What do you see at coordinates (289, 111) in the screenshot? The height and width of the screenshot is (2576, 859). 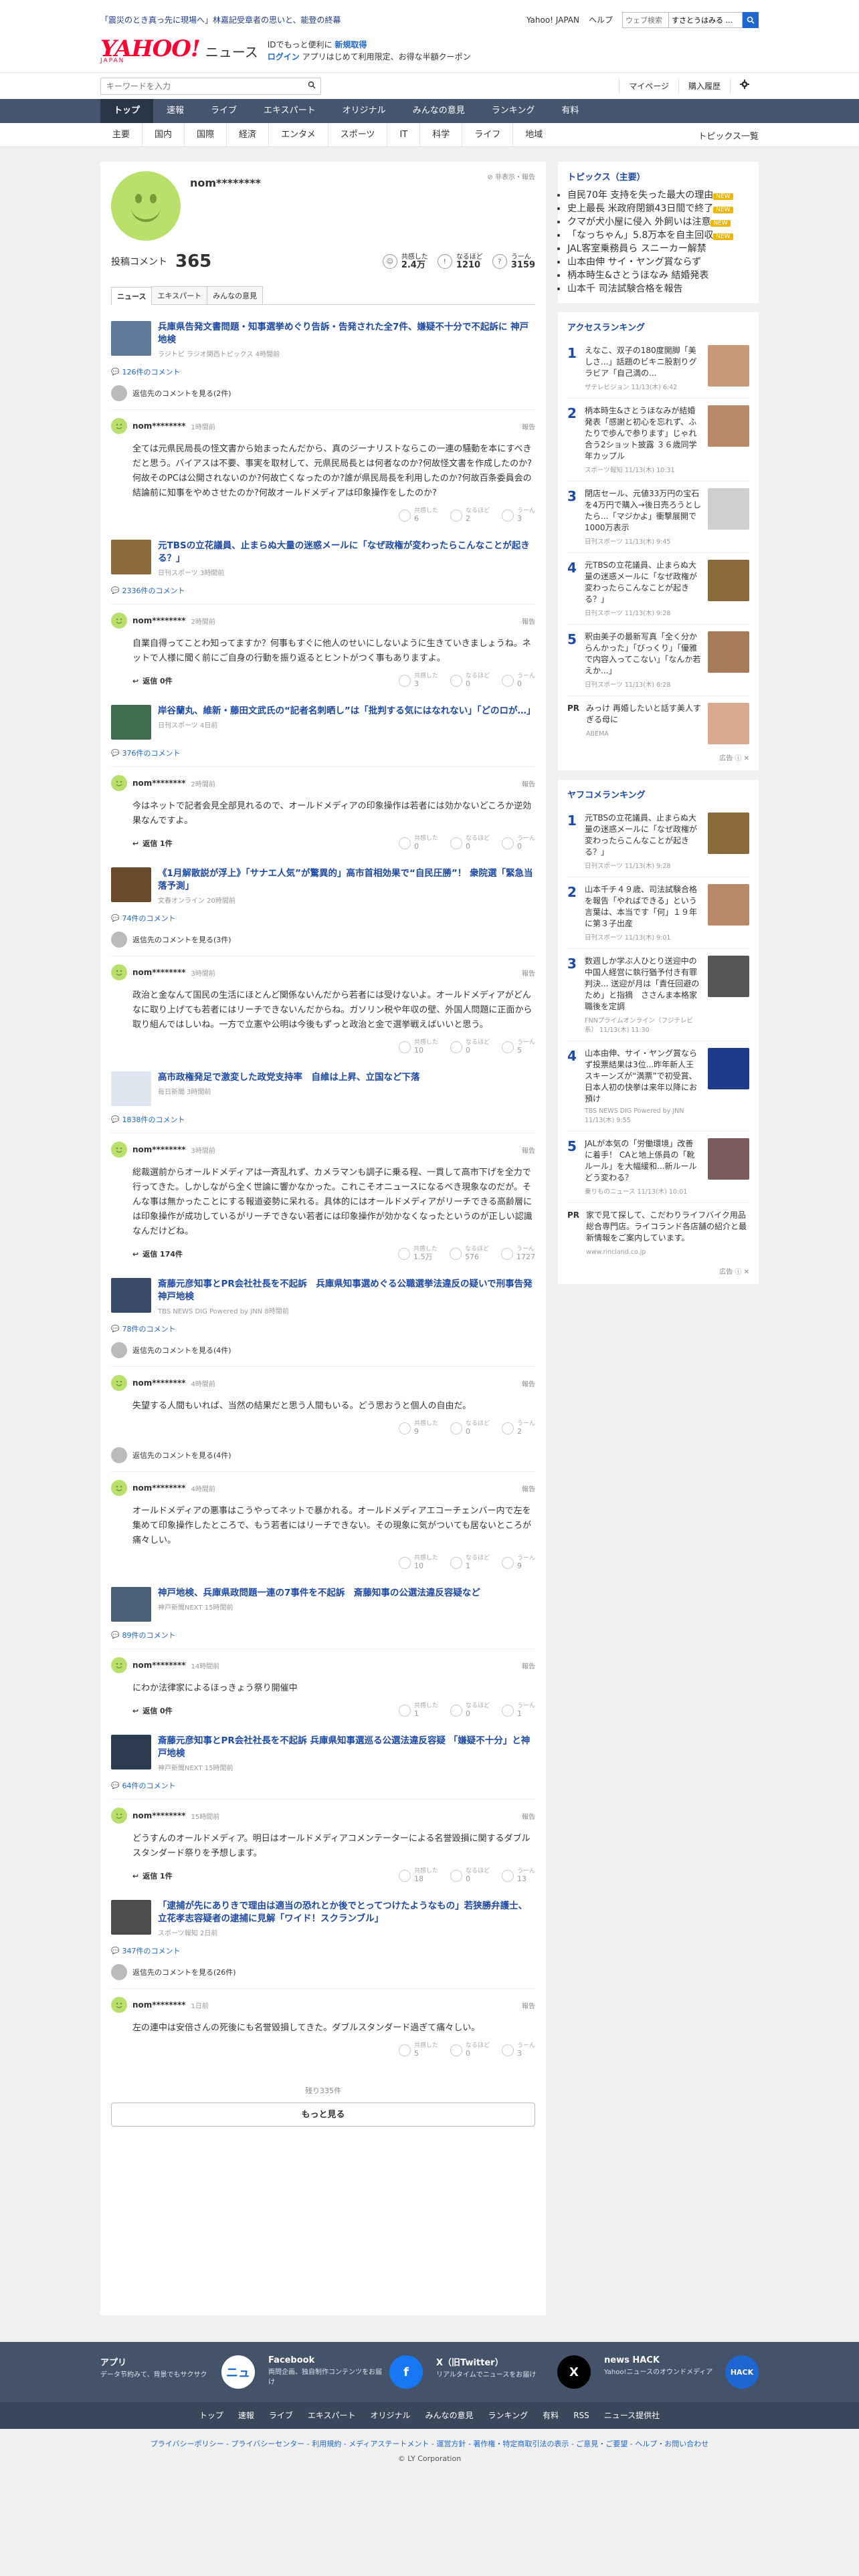 I see `gnav-item: エキスパート` at bounding box center [289, 111].